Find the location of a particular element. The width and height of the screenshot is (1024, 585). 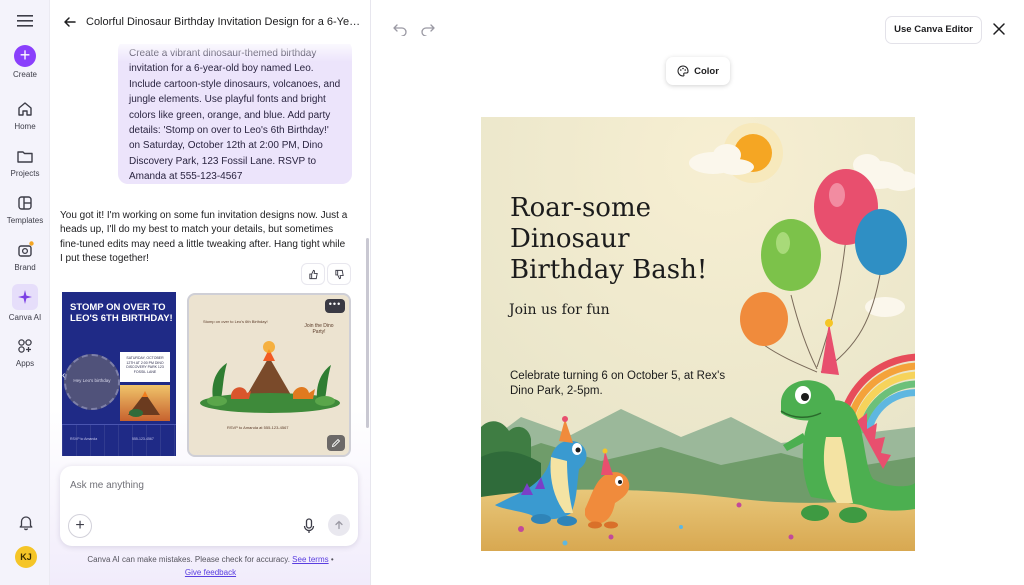

thumbs-down-icon is located at coordinates (339, 274).